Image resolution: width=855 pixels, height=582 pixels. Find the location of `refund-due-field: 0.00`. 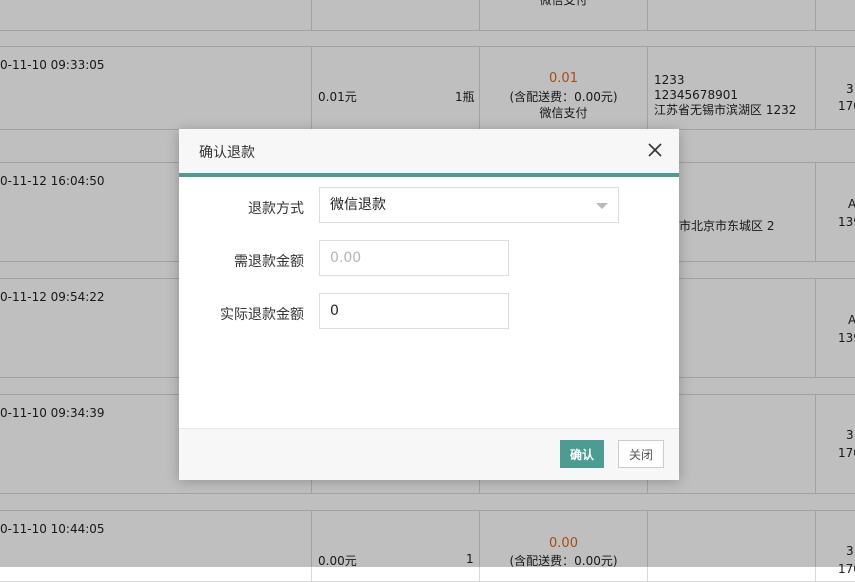

refund-due-field: 0.00 is located at coordinates (414, 258).